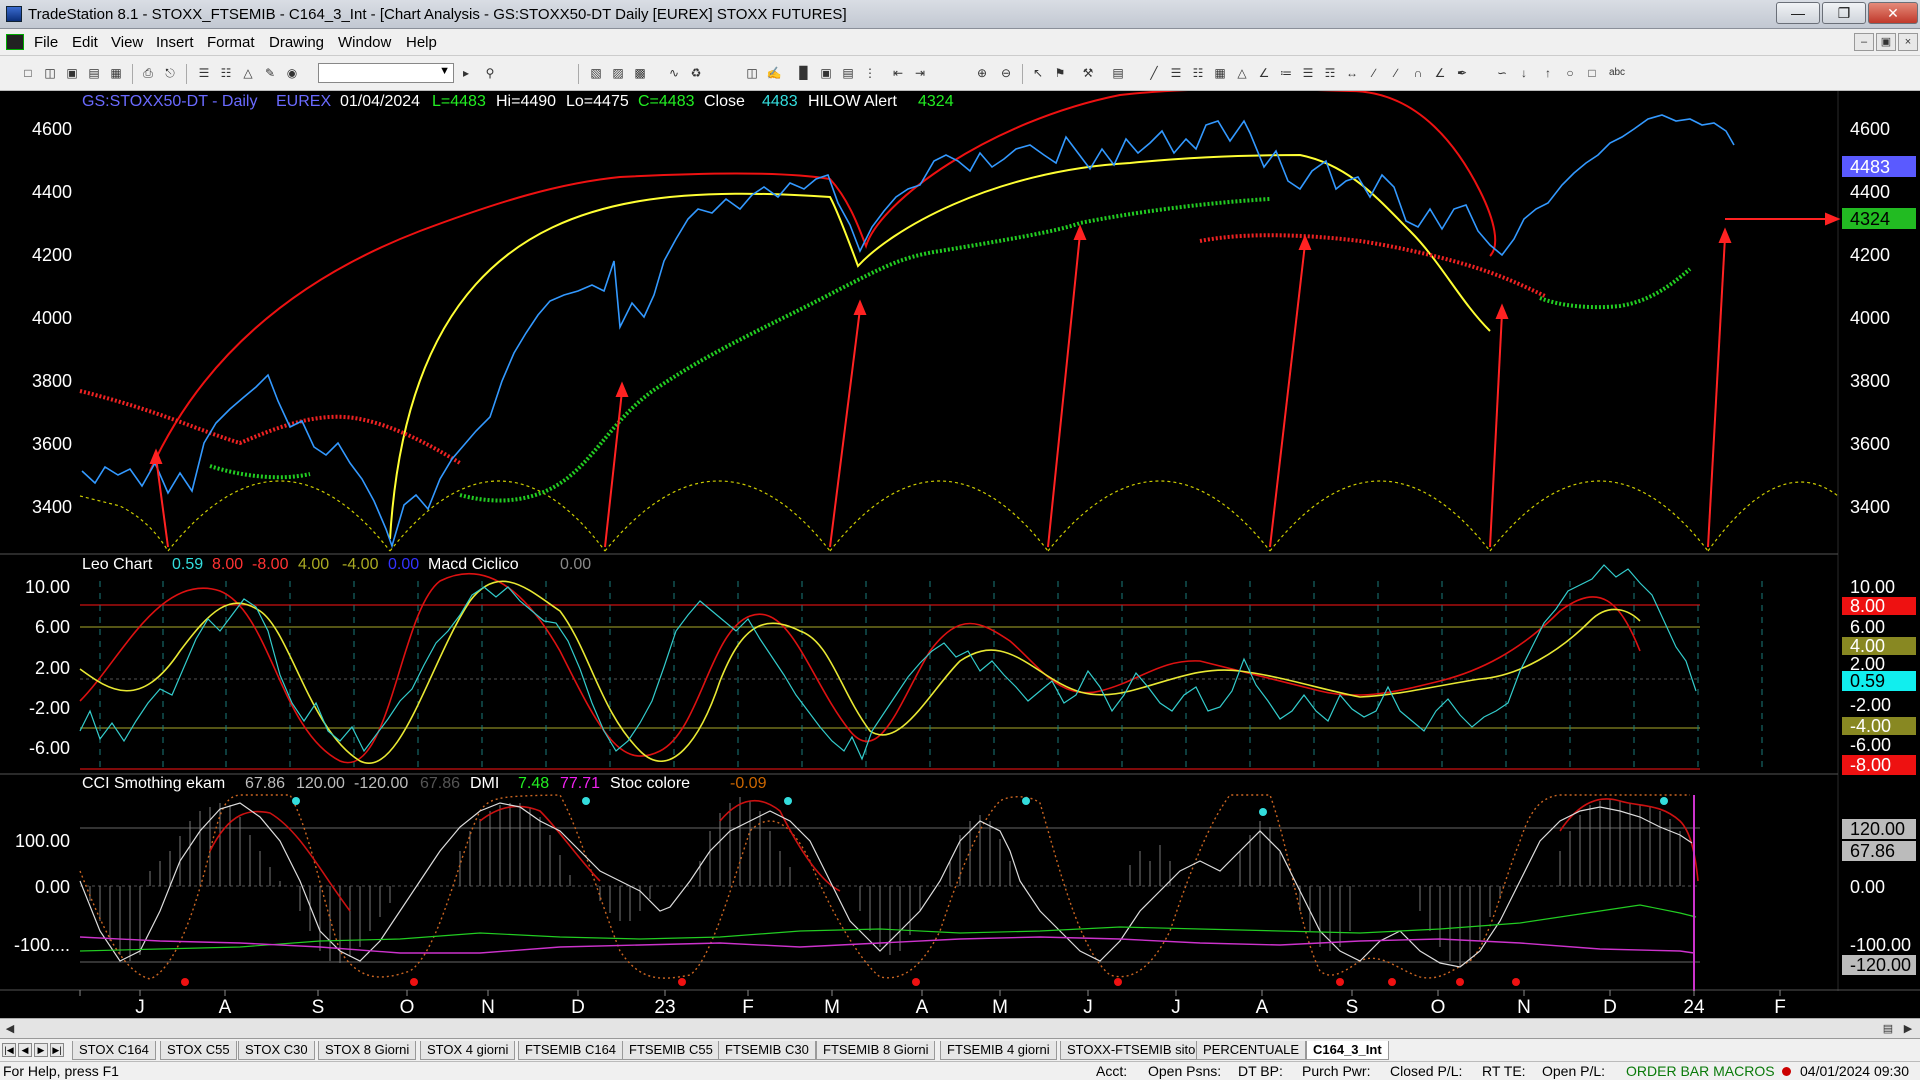  What do you see at coordinates (148, 73) in the screenshot?
I see `print-icon: ⎙` at bounding box center [148, 73].